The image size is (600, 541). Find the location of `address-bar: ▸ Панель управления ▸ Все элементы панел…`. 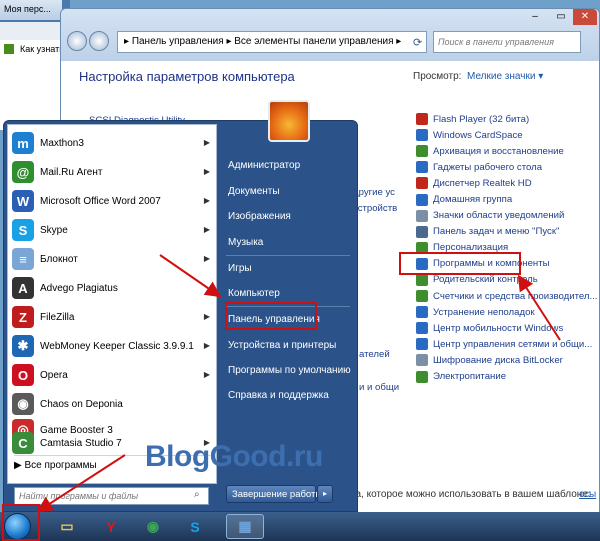

address-bar: ▸ Панель управления ▸ Все элементы панел… is located at coordinates (272, 42).